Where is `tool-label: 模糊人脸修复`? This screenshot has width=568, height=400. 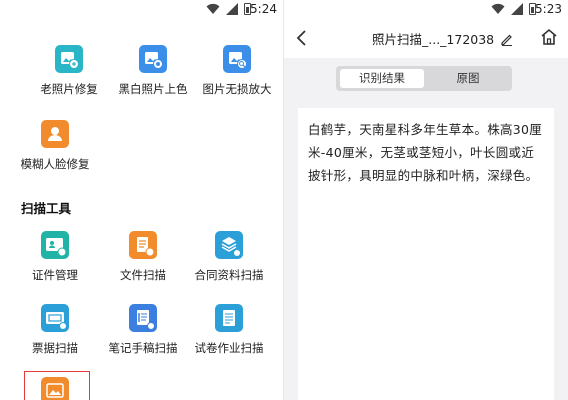 tool-label: 模糊人脸修复 is located at coordinates (55, 164).